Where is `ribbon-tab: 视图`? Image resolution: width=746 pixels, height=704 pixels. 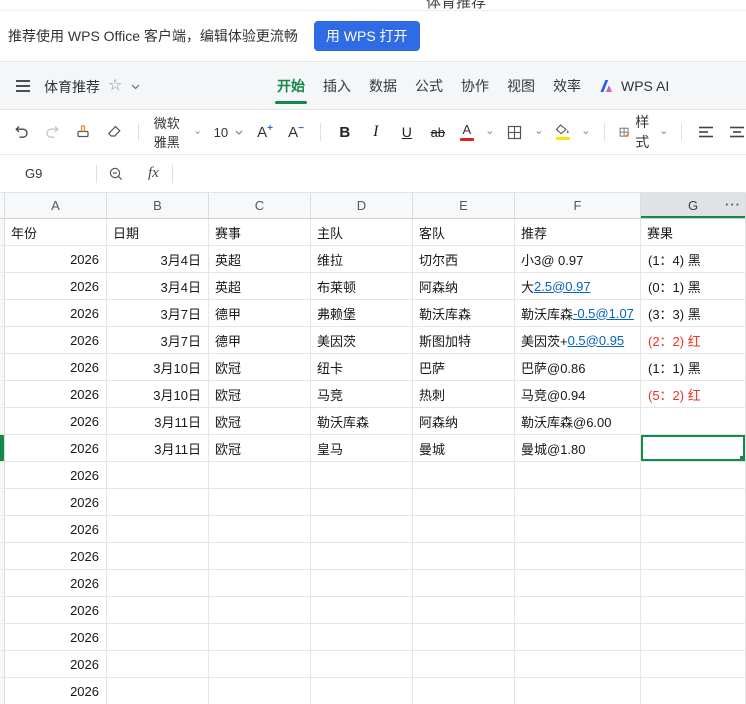 ribbon-tab: 视图 is located at coordinates (521, 86).